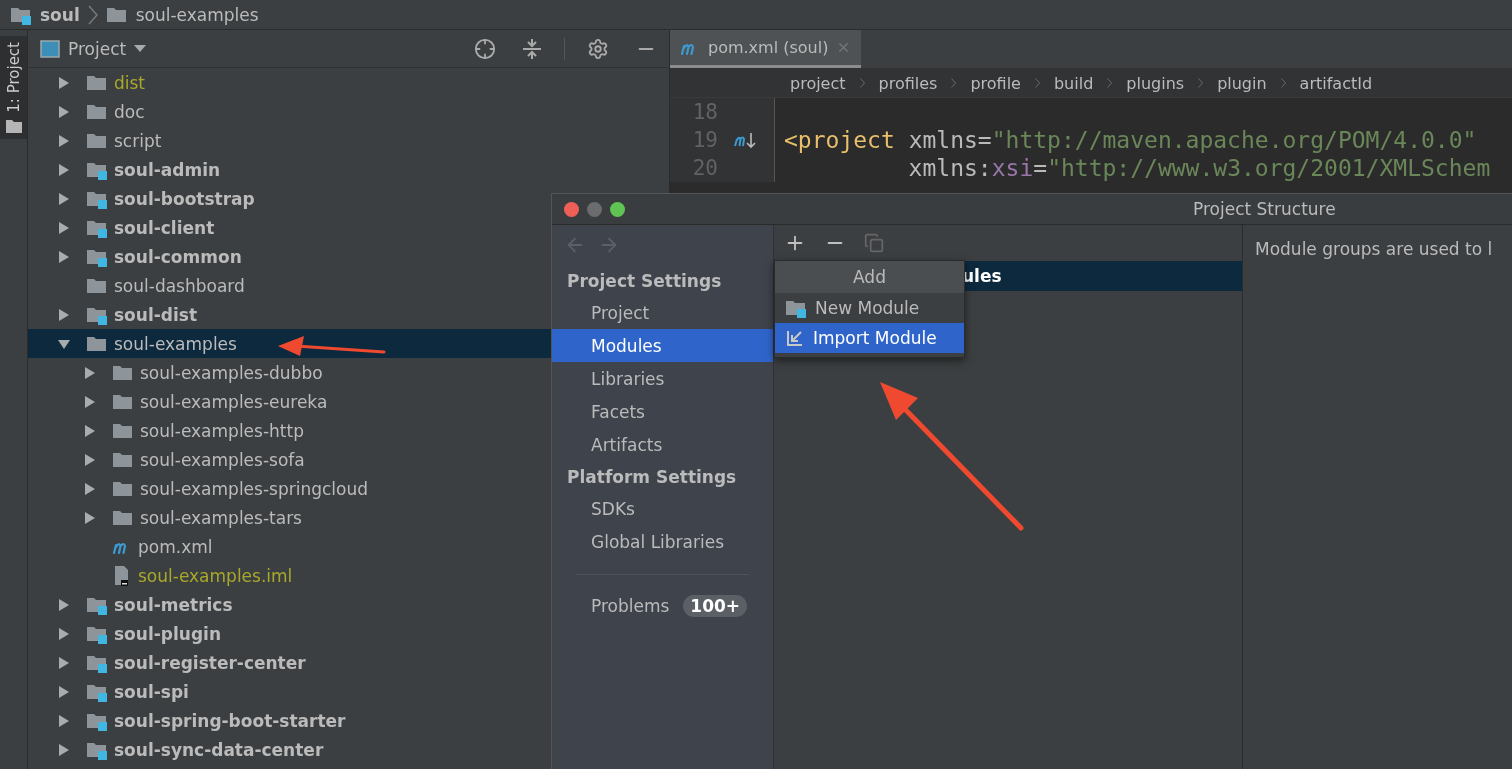  I want to click on tree-item-label: soul-spring-boot-starter, so click(230, 720).